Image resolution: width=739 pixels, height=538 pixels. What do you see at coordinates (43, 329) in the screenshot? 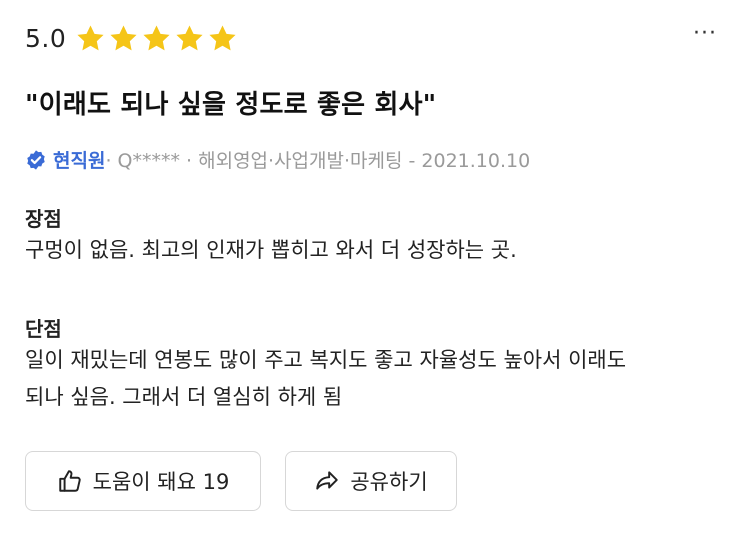
I see `cons-heading: 단점` at bounding box center [43, 329].